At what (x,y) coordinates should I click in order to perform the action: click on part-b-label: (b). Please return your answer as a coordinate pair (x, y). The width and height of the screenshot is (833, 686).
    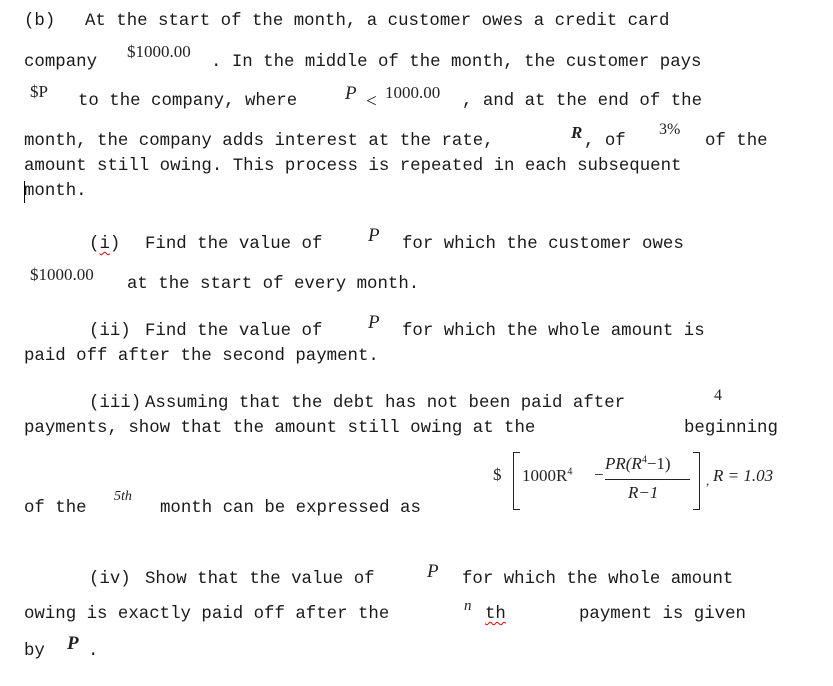
    Looking at the image, I should click on (40, 21).